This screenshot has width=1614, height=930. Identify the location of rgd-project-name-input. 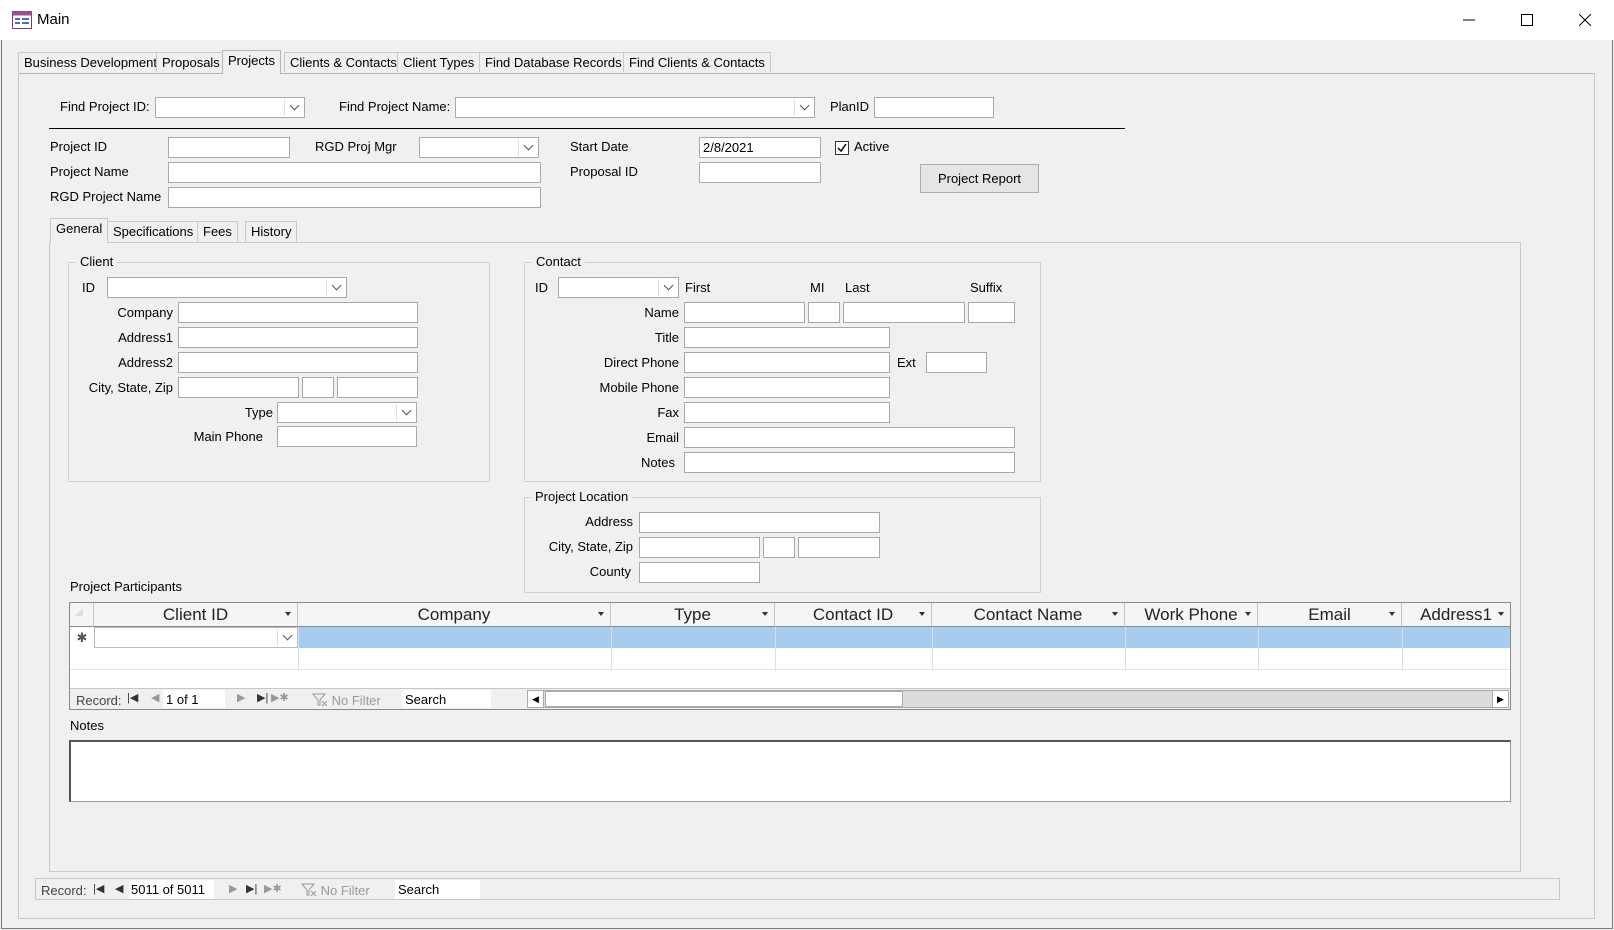
(354, 197).